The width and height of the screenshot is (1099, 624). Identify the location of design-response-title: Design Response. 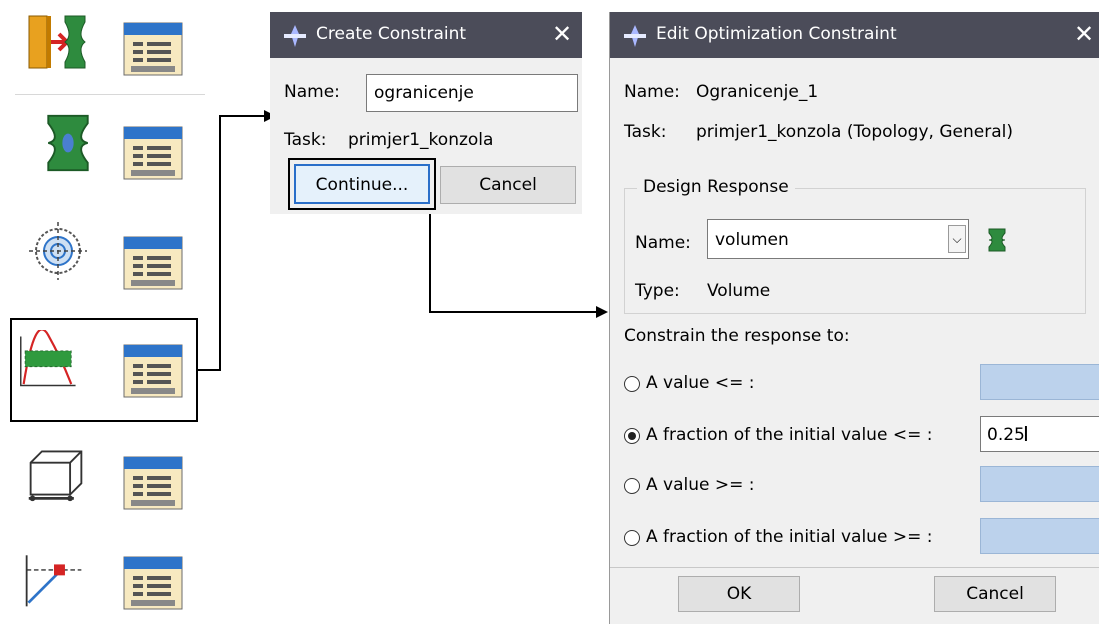
(716, 187).